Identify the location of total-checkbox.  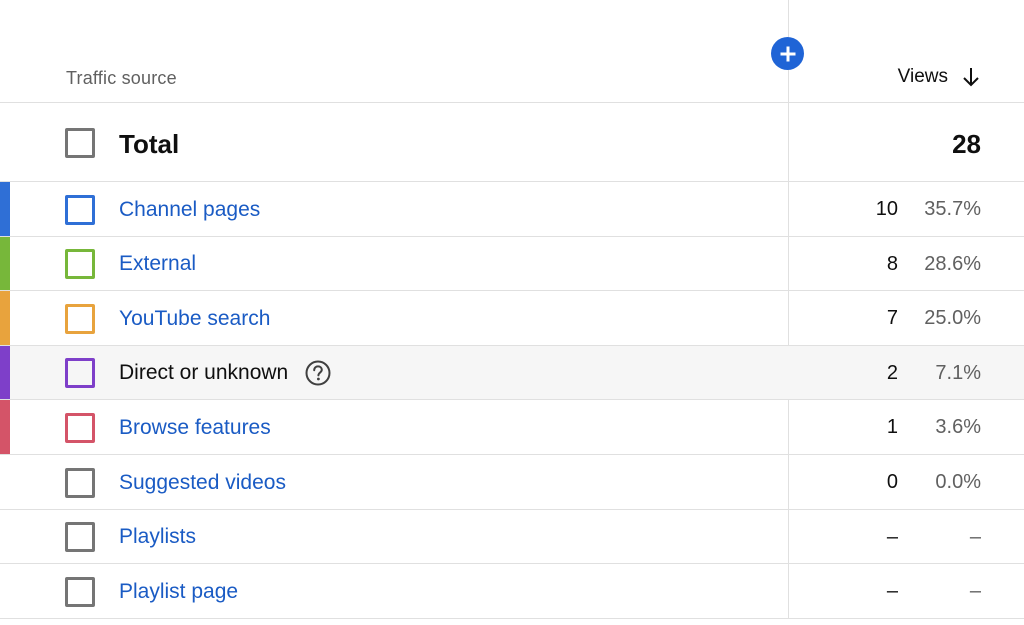
(80, 143).